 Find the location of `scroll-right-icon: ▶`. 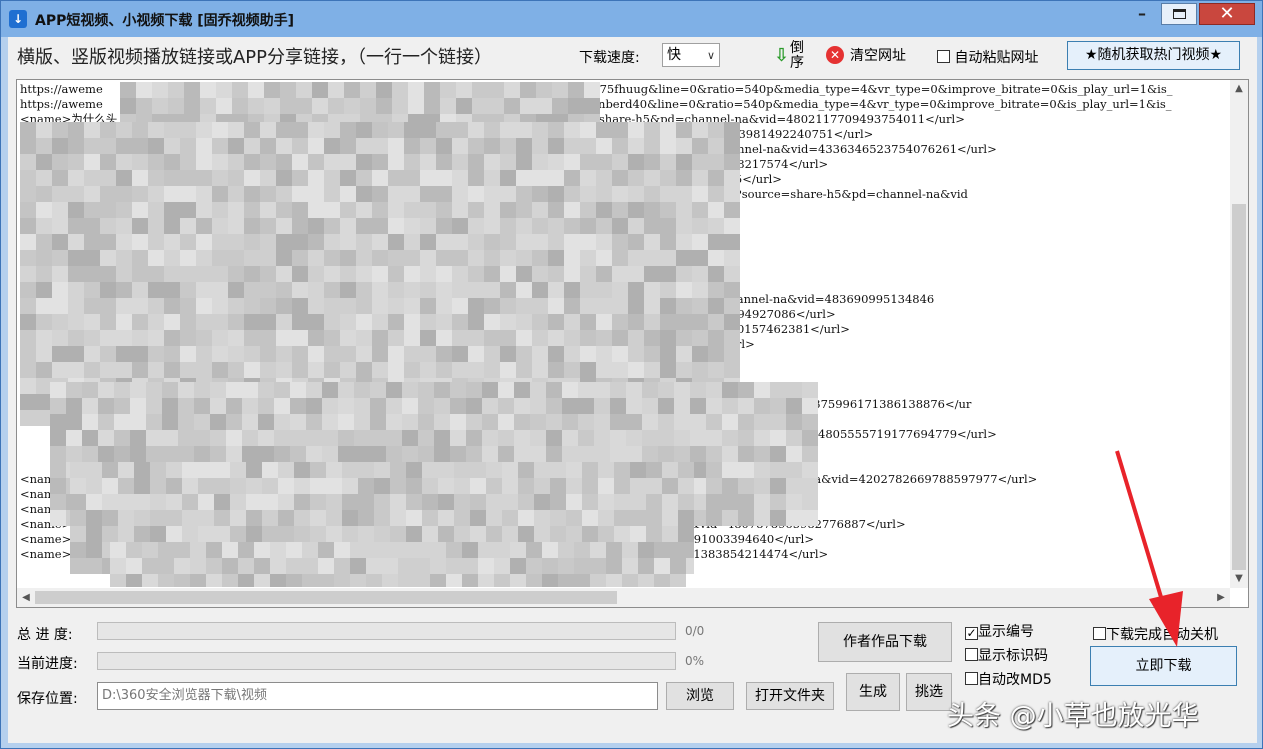

scroll-right-icon: ▶ is located at coordinates (1221, 597).